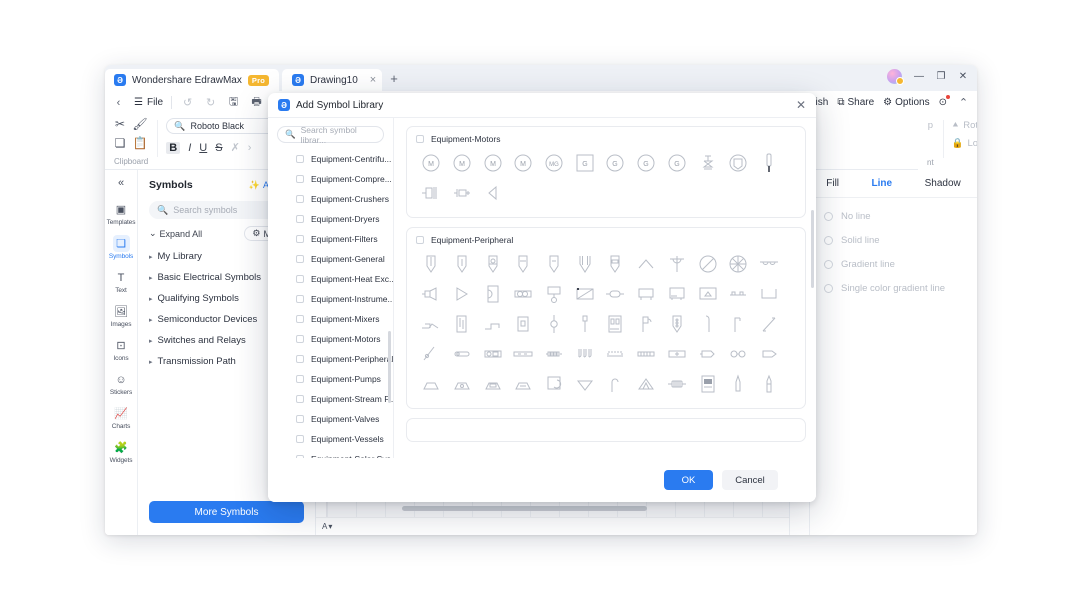 Image resolution: width=1080 pixels, height=602 pixels. I want to click on library-row: Equipment-Mixers, so click(330, 319).